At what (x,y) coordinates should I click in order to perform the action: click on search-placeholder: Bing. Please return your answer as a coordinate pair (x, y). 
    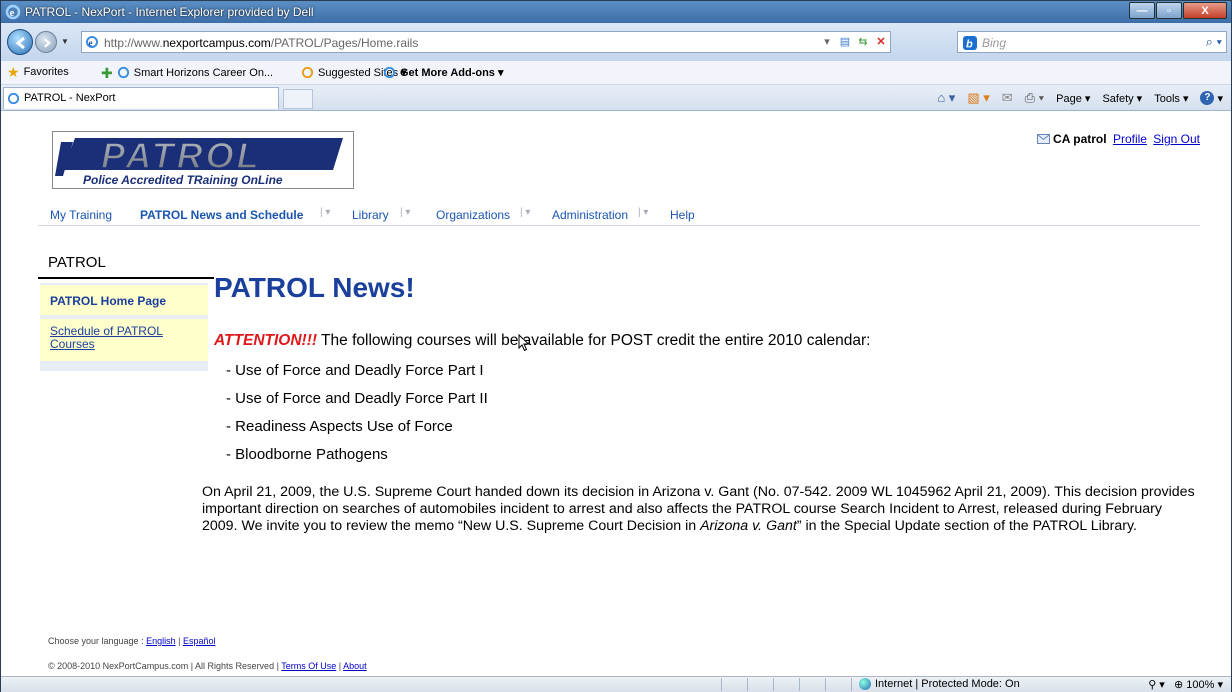
    Looking at the image, I should click on (994, 43).